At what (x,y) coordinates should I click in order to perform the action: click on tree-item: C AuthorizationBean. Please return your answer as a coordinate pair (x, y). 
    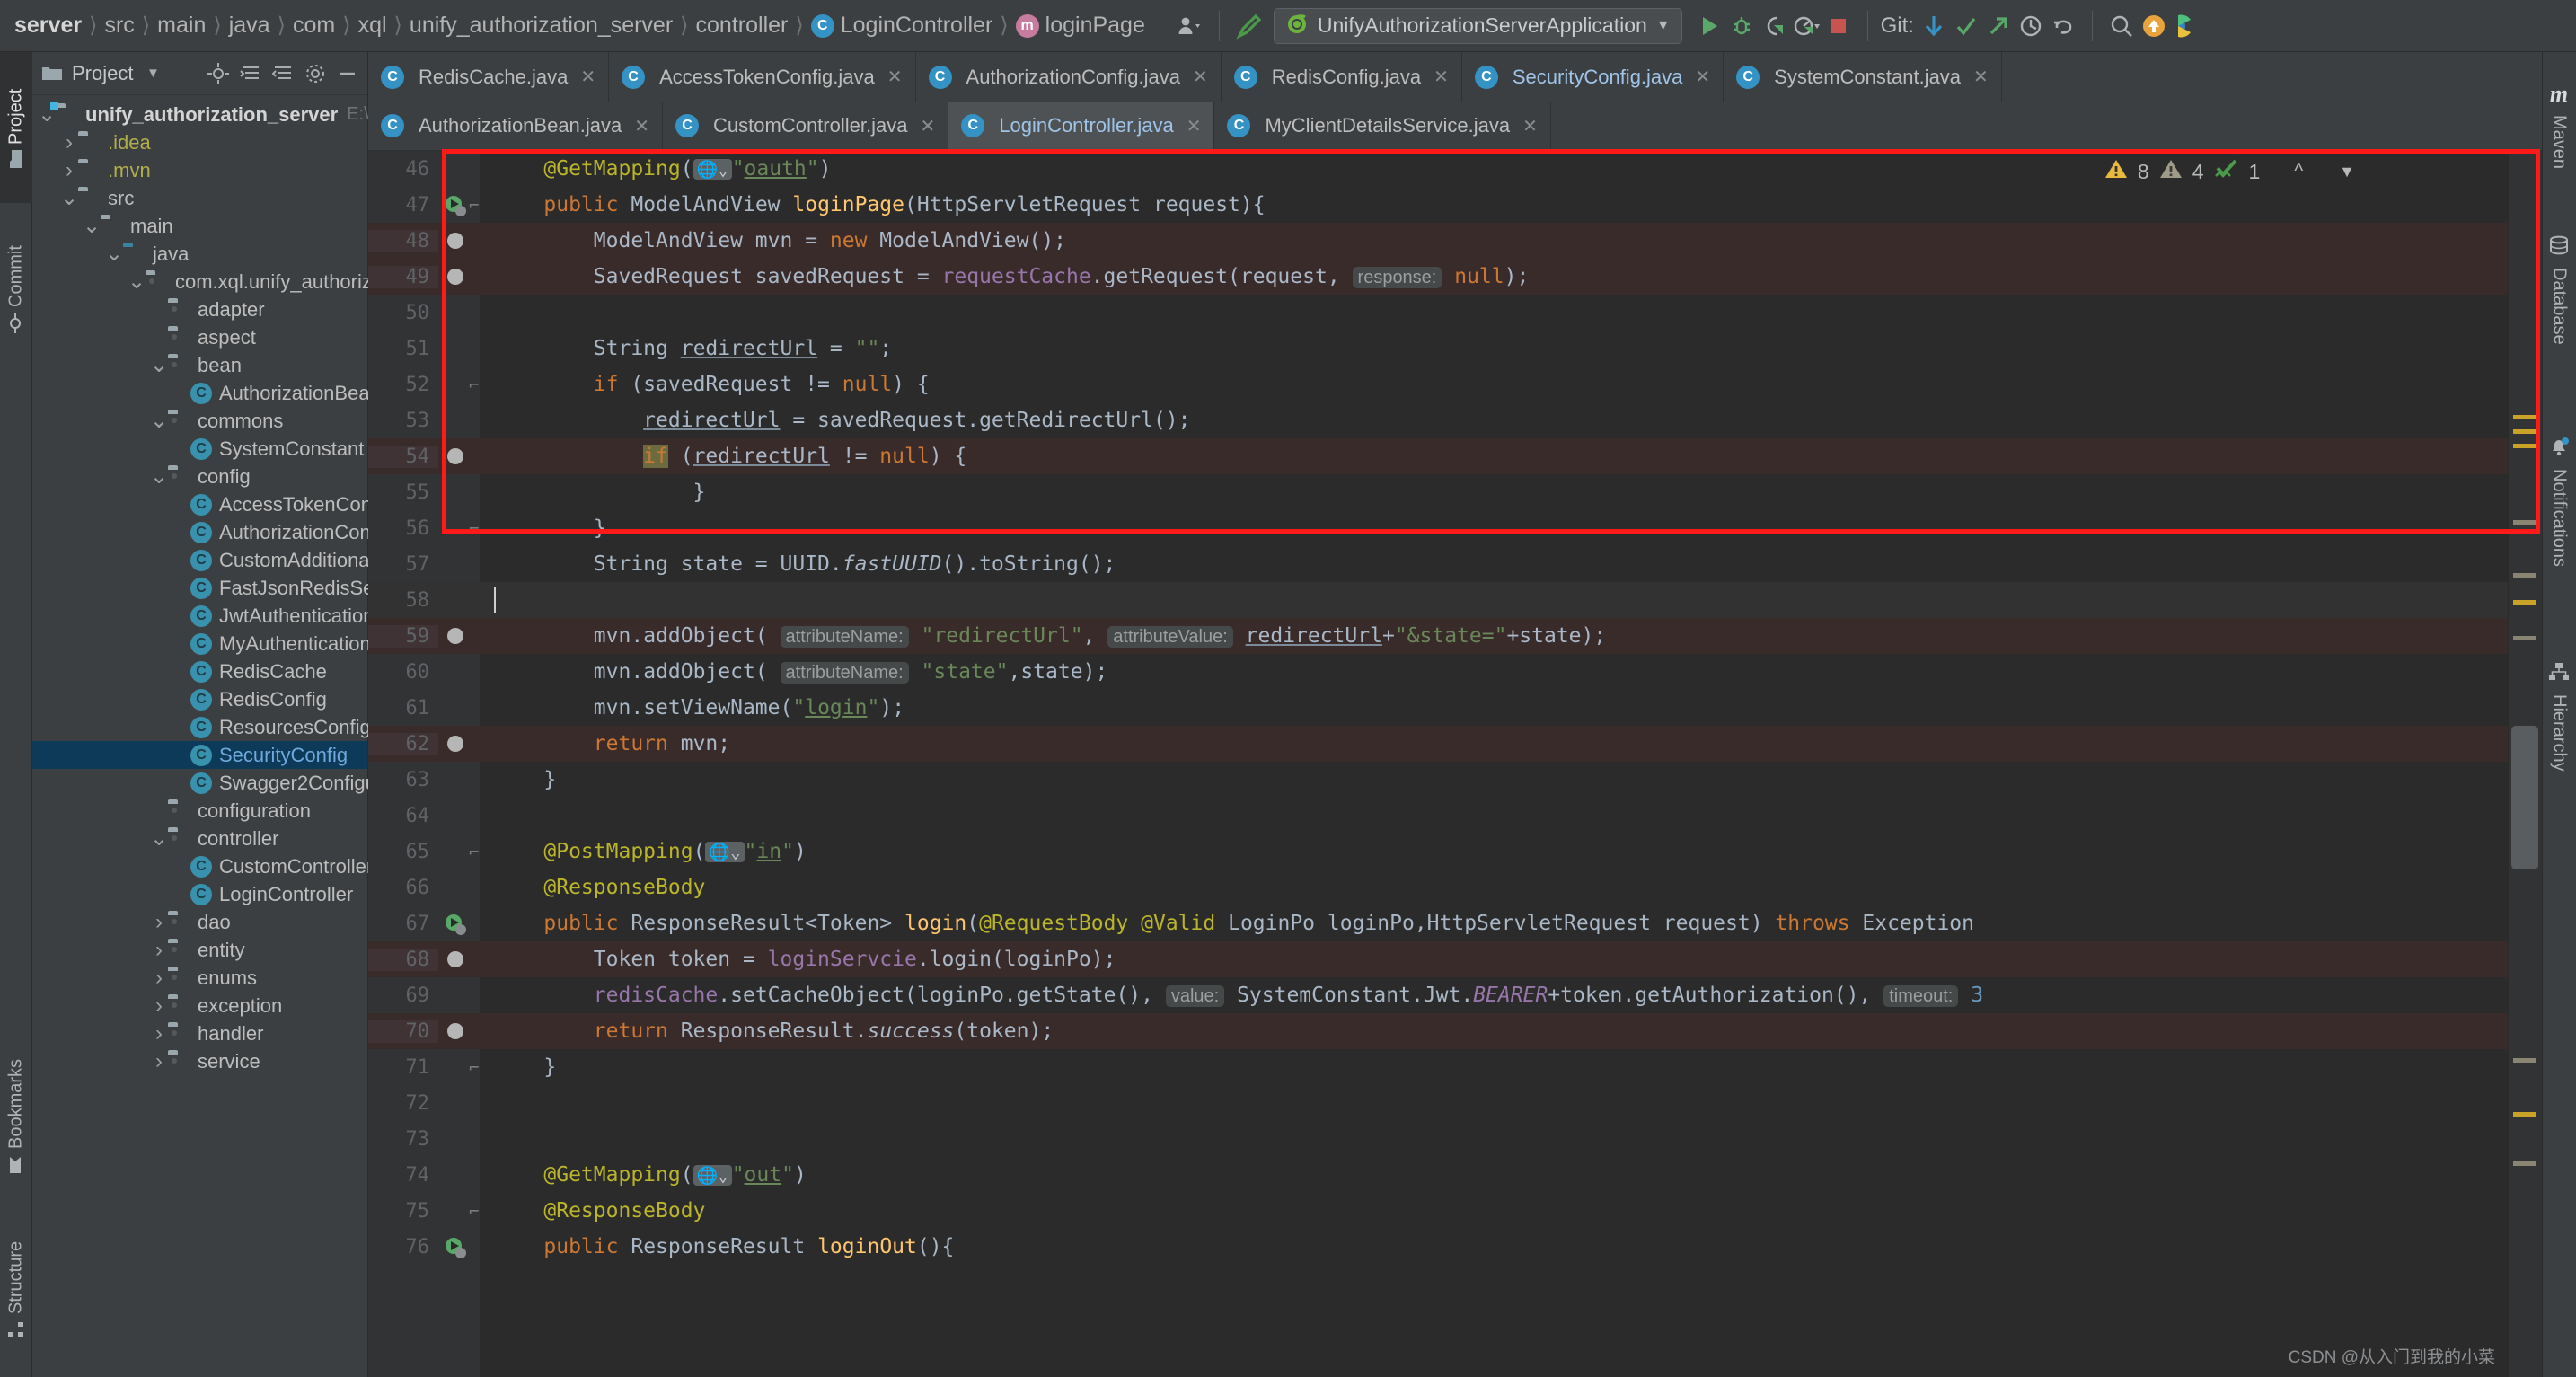
    Looking at the image, I should click on (206, 393).